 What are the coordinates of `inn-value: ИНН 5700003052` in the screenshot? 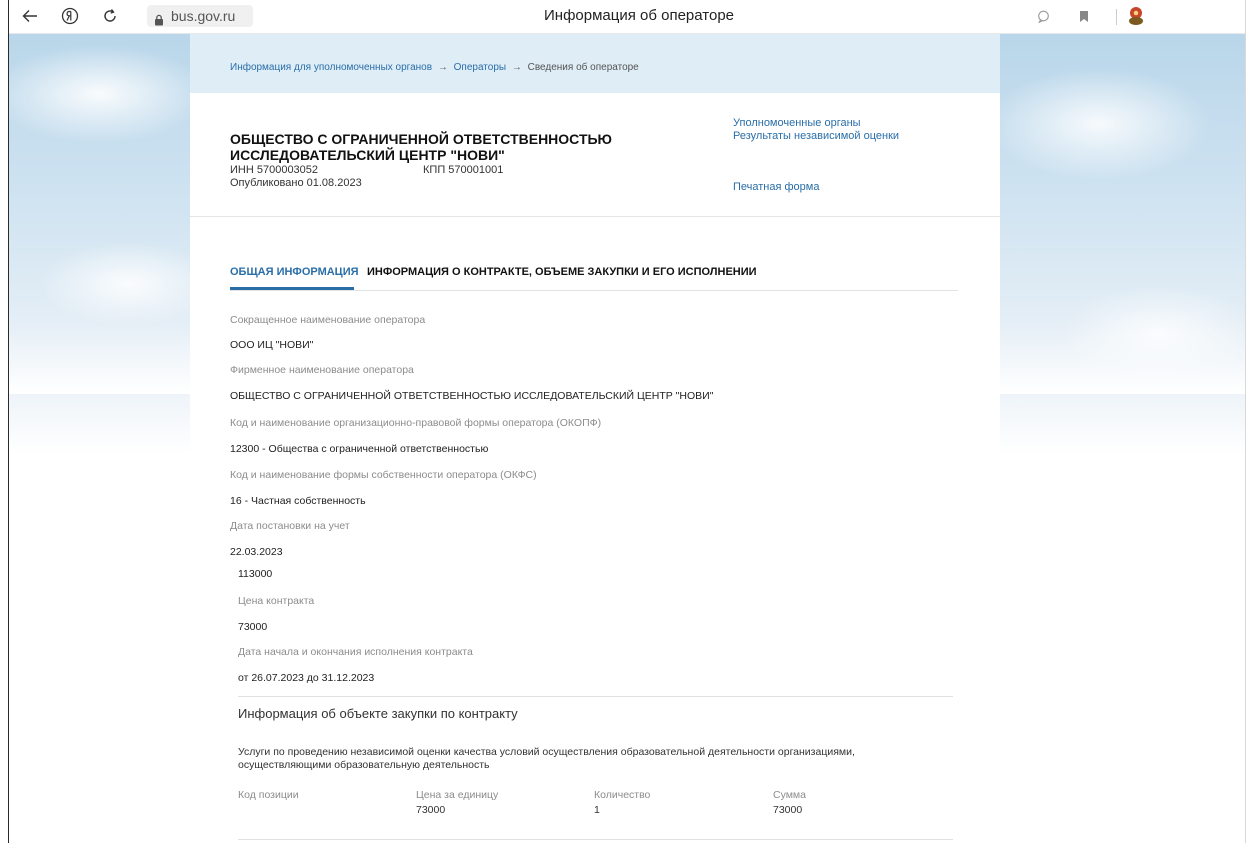 It's located at (274, 170).